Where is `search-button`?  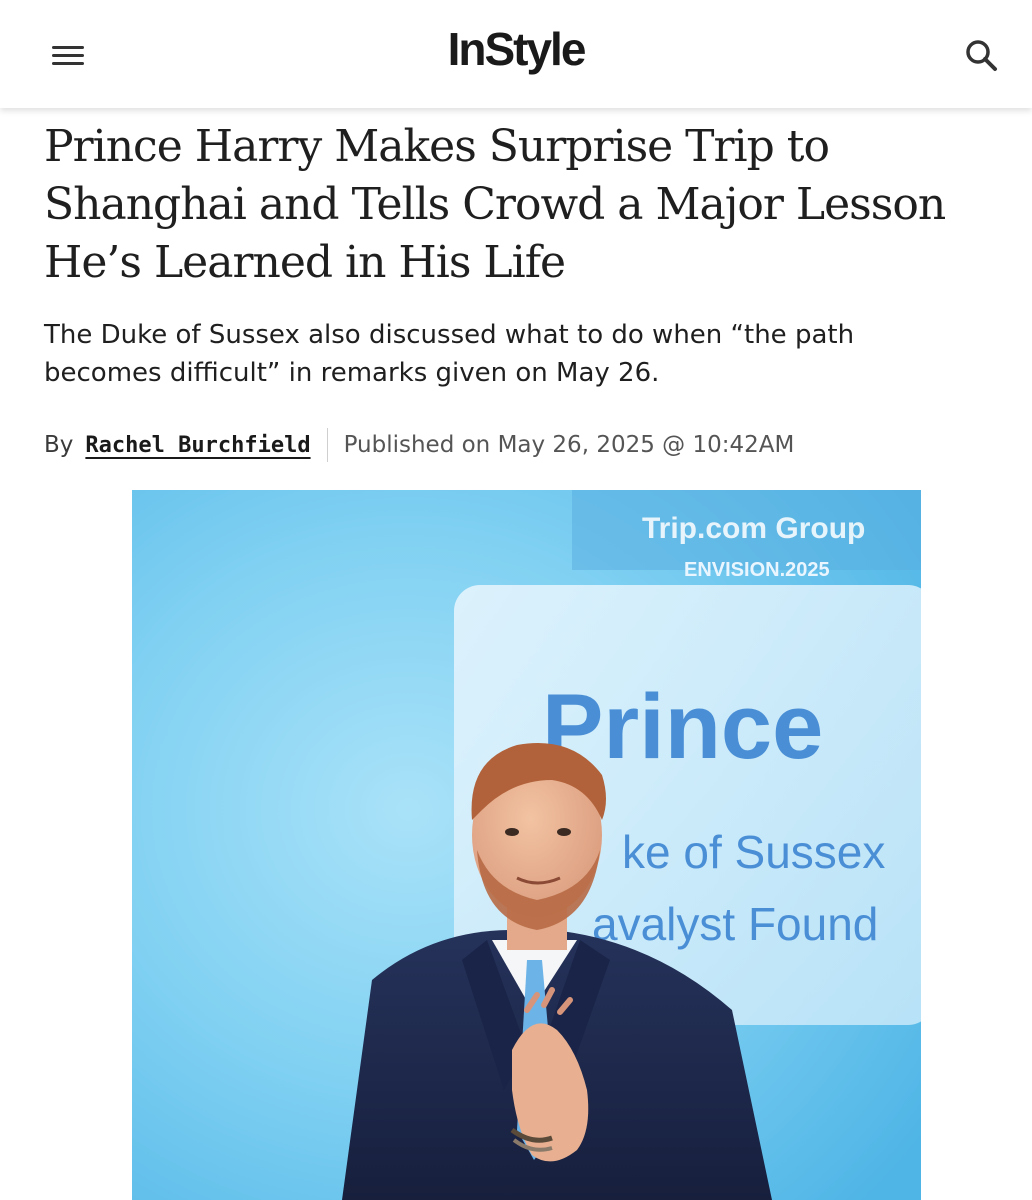 search-button is located at coordinates (982, 56).